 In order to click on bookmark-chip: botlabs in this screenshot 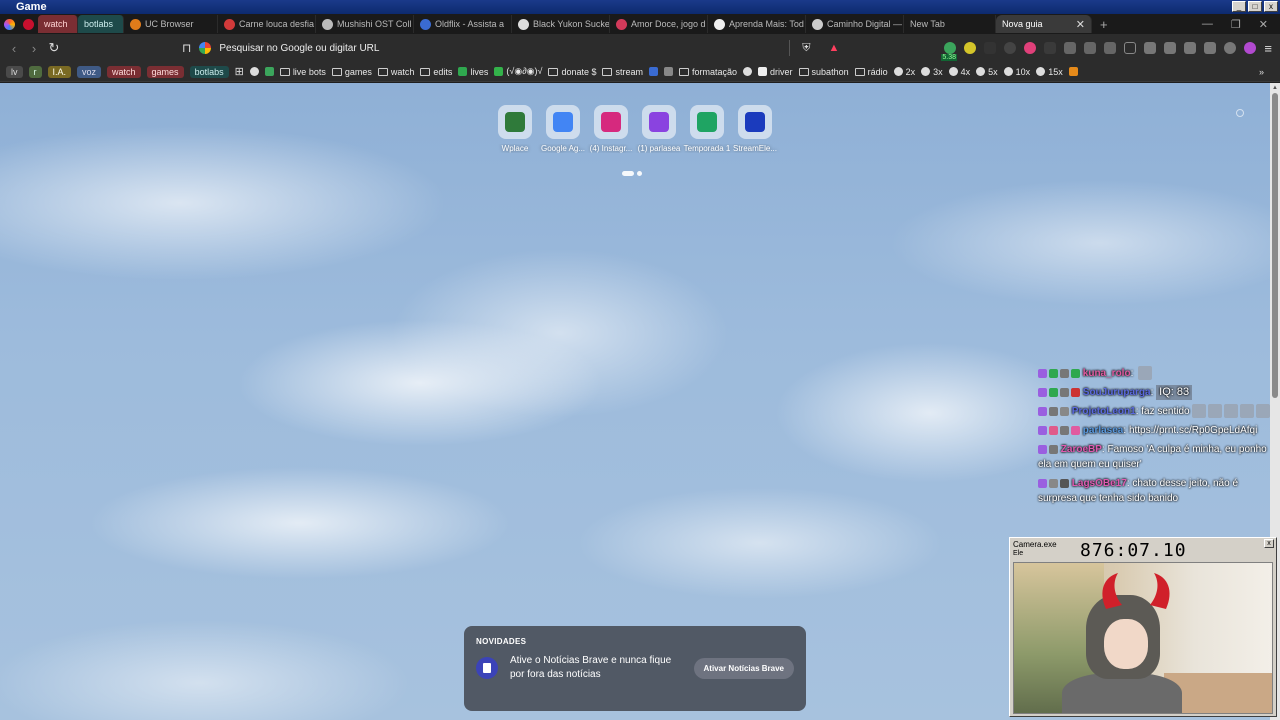, I will do `click(209, 71)`.